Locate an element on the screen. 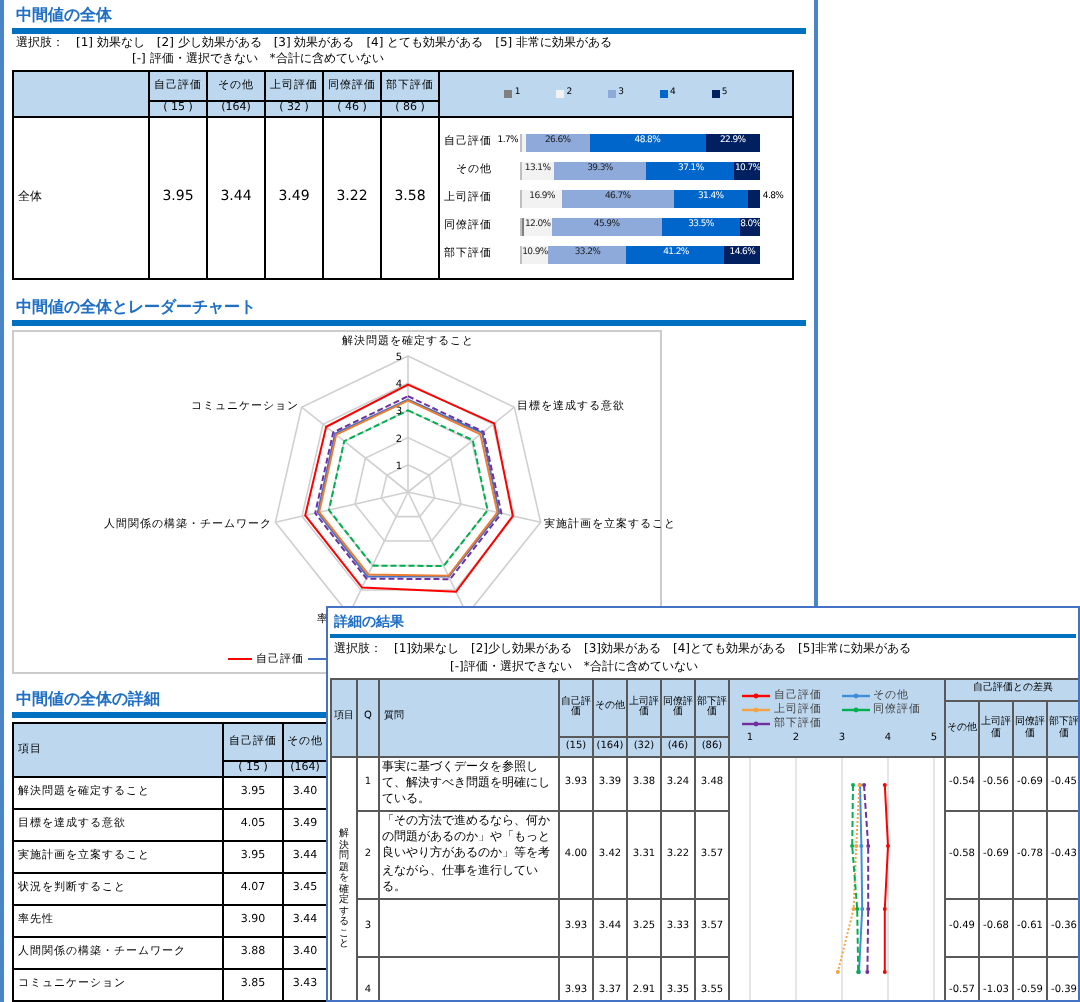 The height and width of the screenshot is (1002, 1080). header-cell is located at coordinates (81, 94).